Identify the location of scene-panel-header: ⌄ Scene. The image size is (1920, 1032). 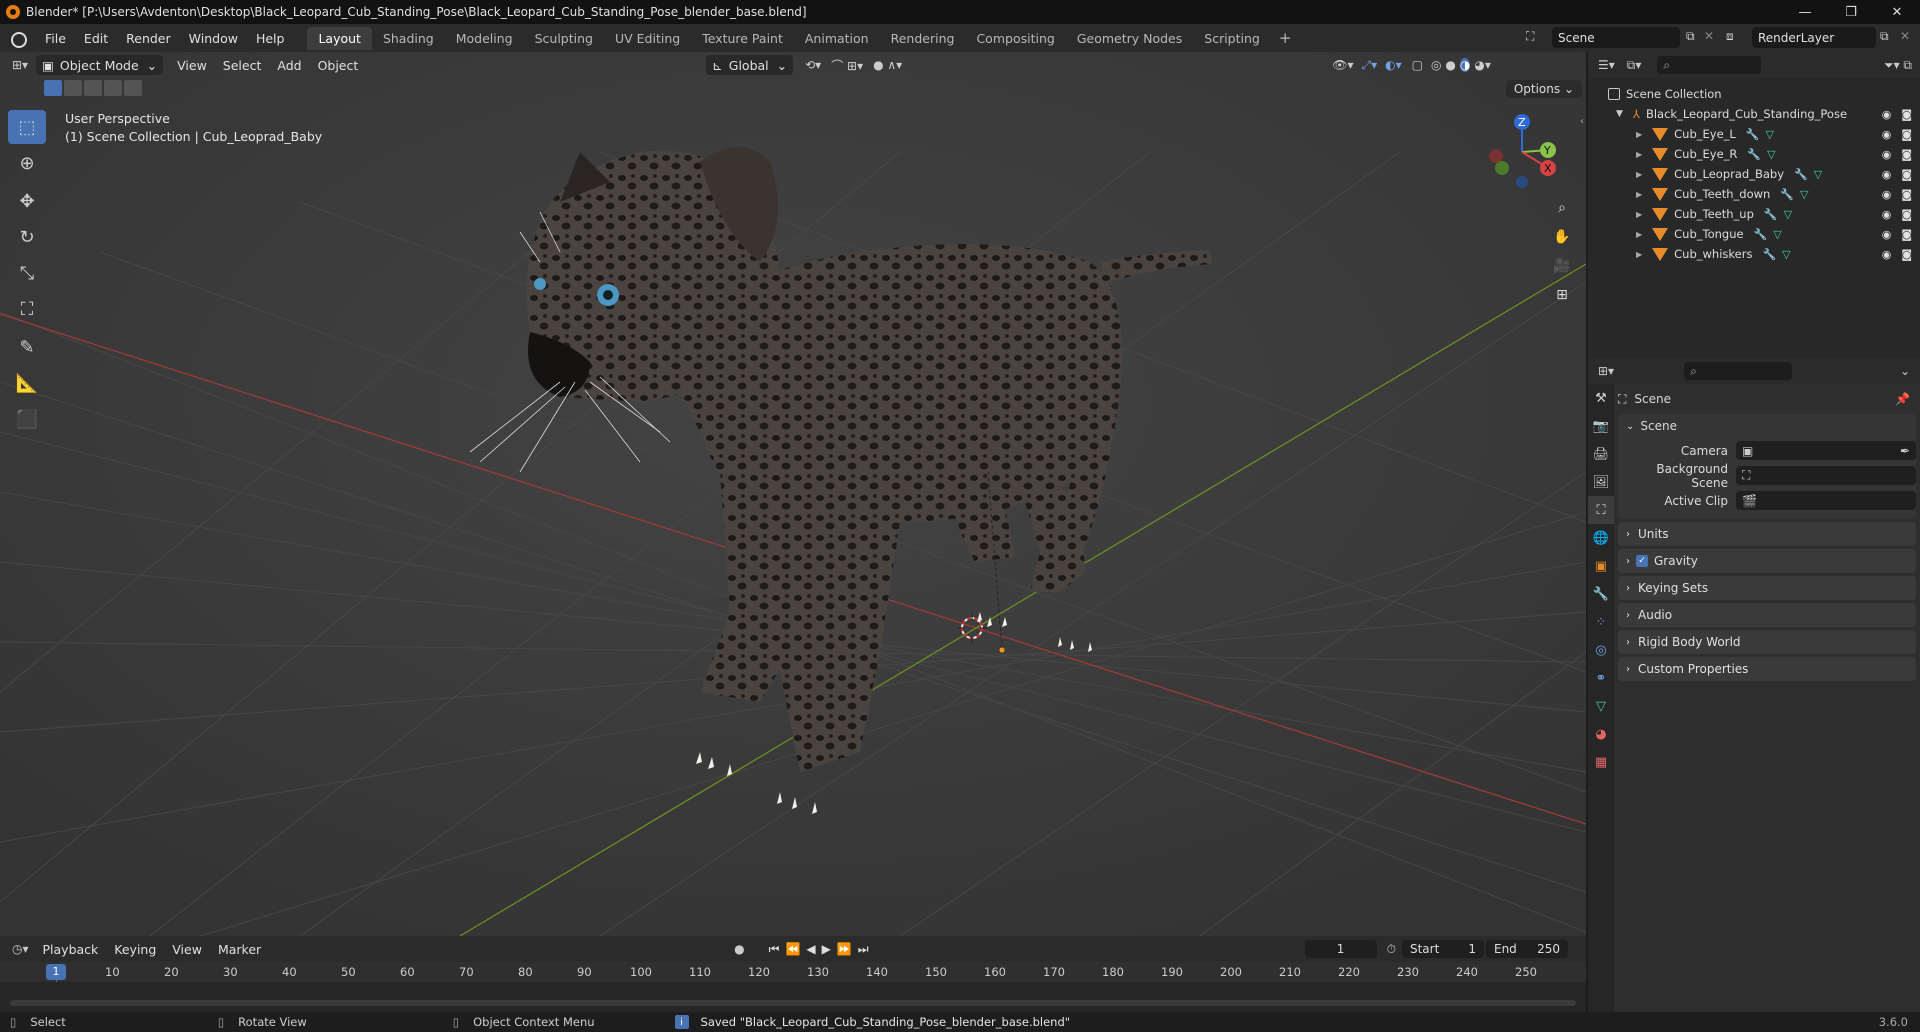
(1767, 426).